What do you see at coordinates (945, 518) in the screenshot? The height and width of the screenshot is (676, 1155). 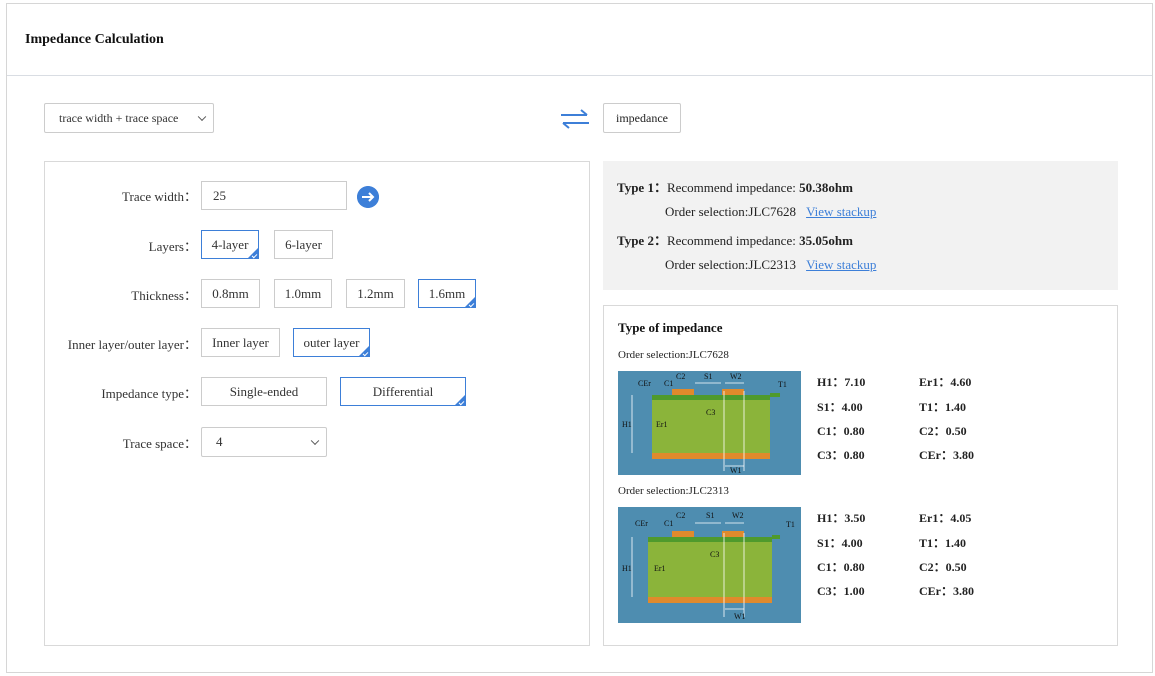 I see `param-er1: Er1：4.05` at bounding box center [945, 518].